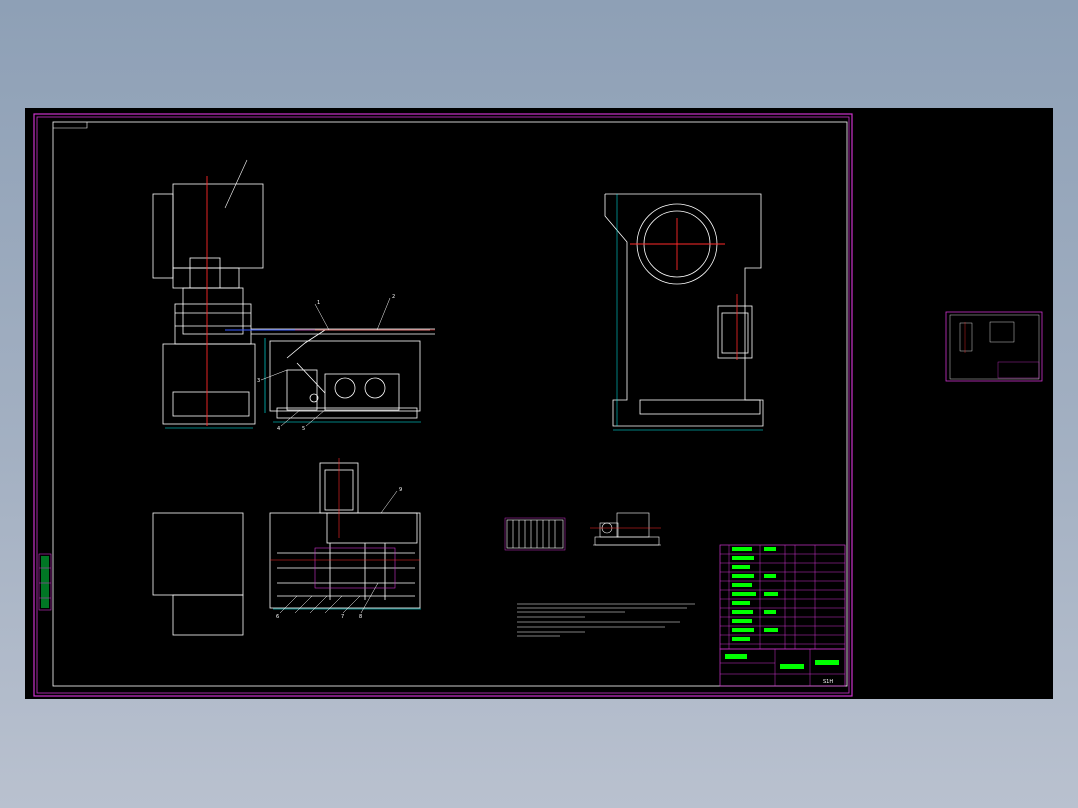  I want to click on parts-list-entries, so click(755, 594).